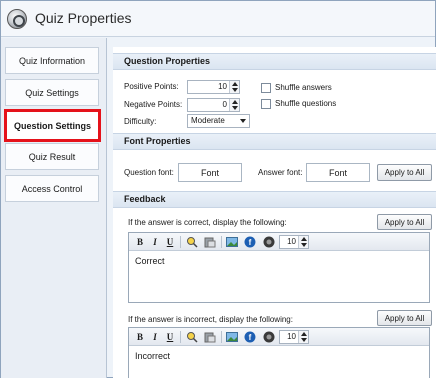  I want to click on question-font-button: Font, so click(210, 172).